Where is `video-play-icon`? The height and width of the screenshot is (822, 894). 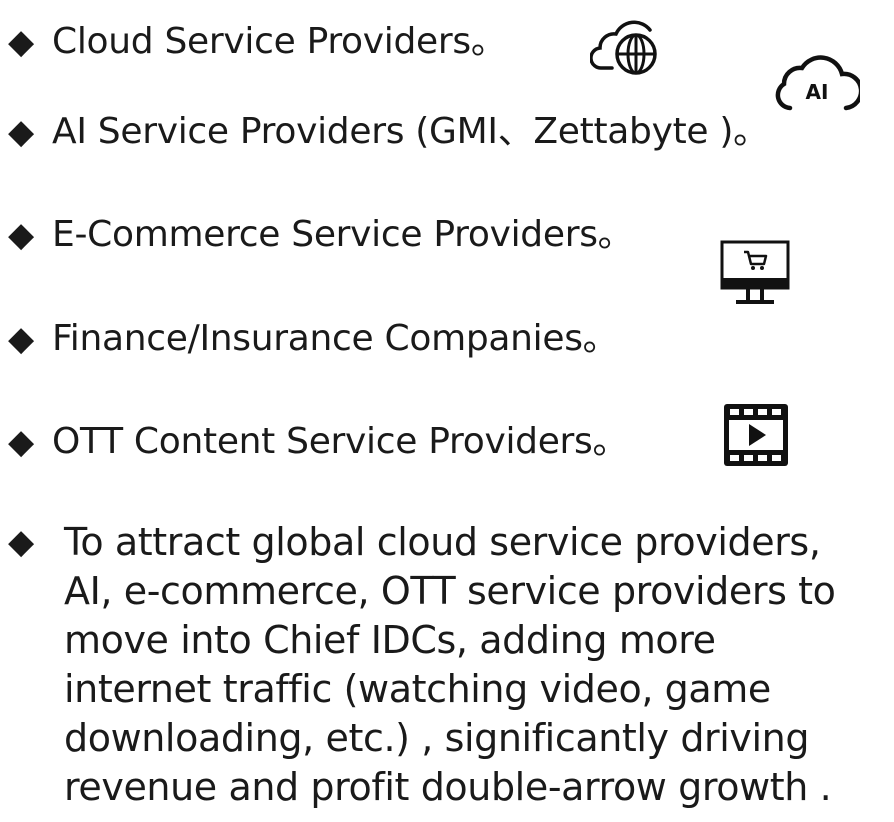
video-play-icon is located at coordinates (756, 435).